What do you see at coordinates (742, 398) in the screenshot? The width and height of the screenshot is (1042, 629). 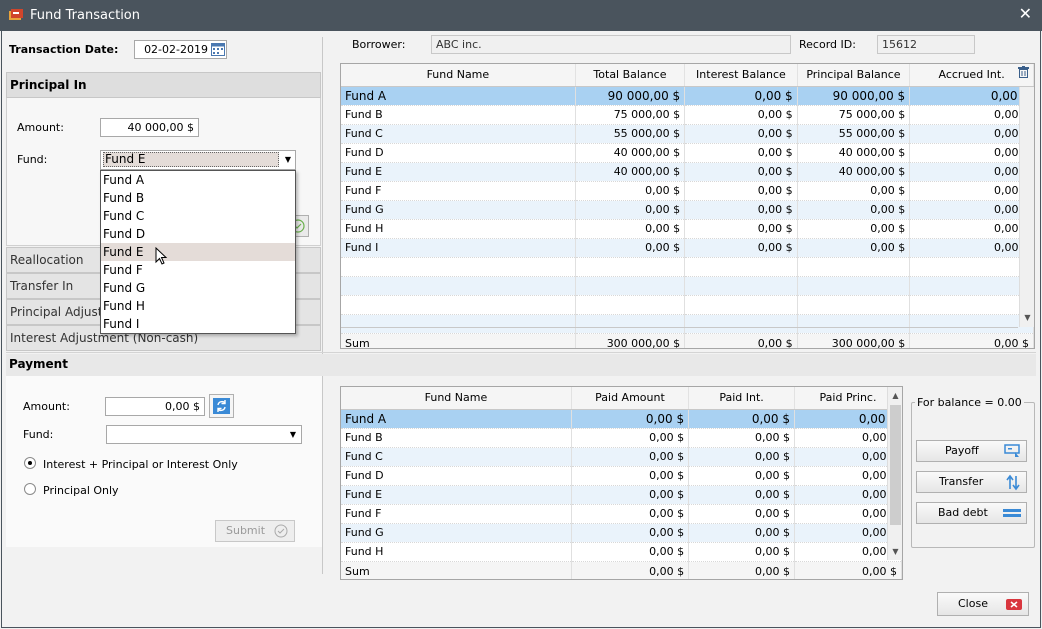 I see `column-header: Paid Int.` at bounding box center [742, 398].